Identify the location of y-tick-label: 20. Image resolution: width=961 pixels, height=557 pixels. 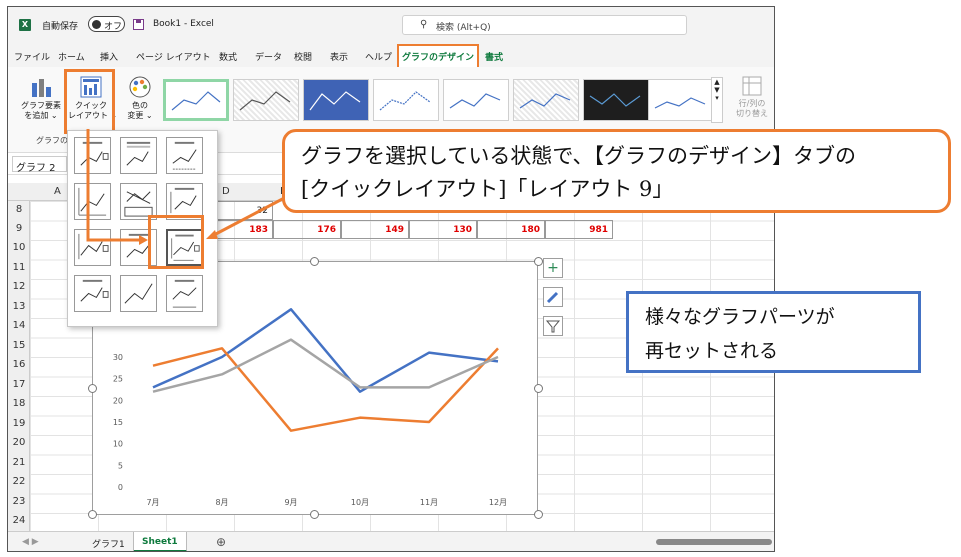
(118, 400).